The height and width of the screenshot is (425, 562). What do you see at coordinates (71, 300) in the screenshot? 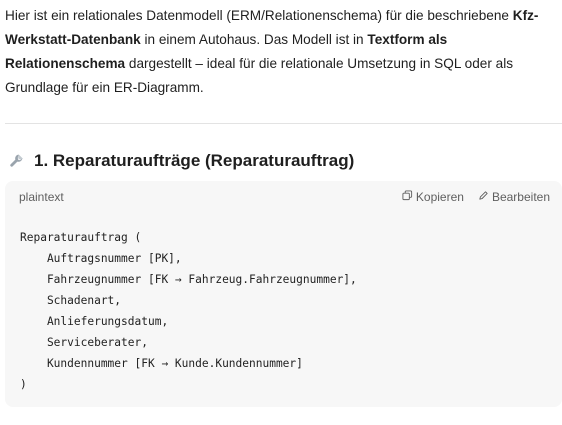
I see `code-line: Schadenart,` at bounding box center [71, 300].